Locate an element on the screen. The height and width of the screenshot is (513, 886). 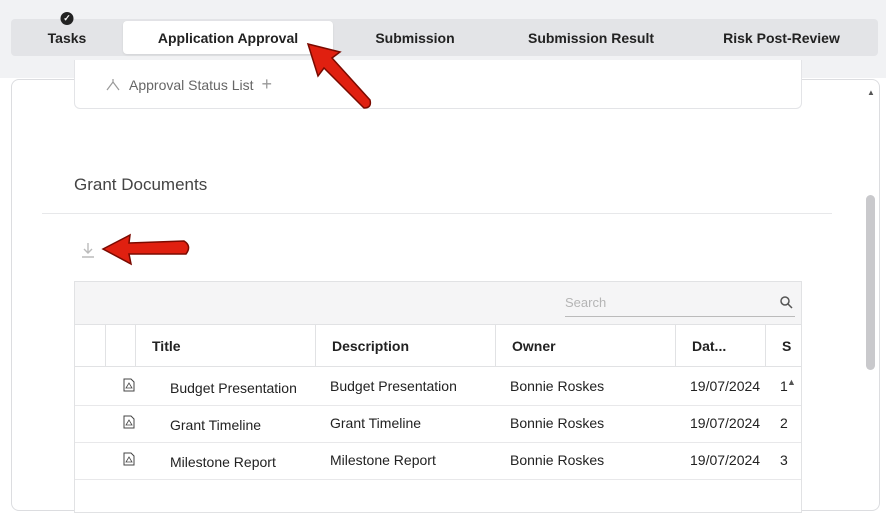
tab-tasks: ✓ Tasks is located at coordinates (67, 34).